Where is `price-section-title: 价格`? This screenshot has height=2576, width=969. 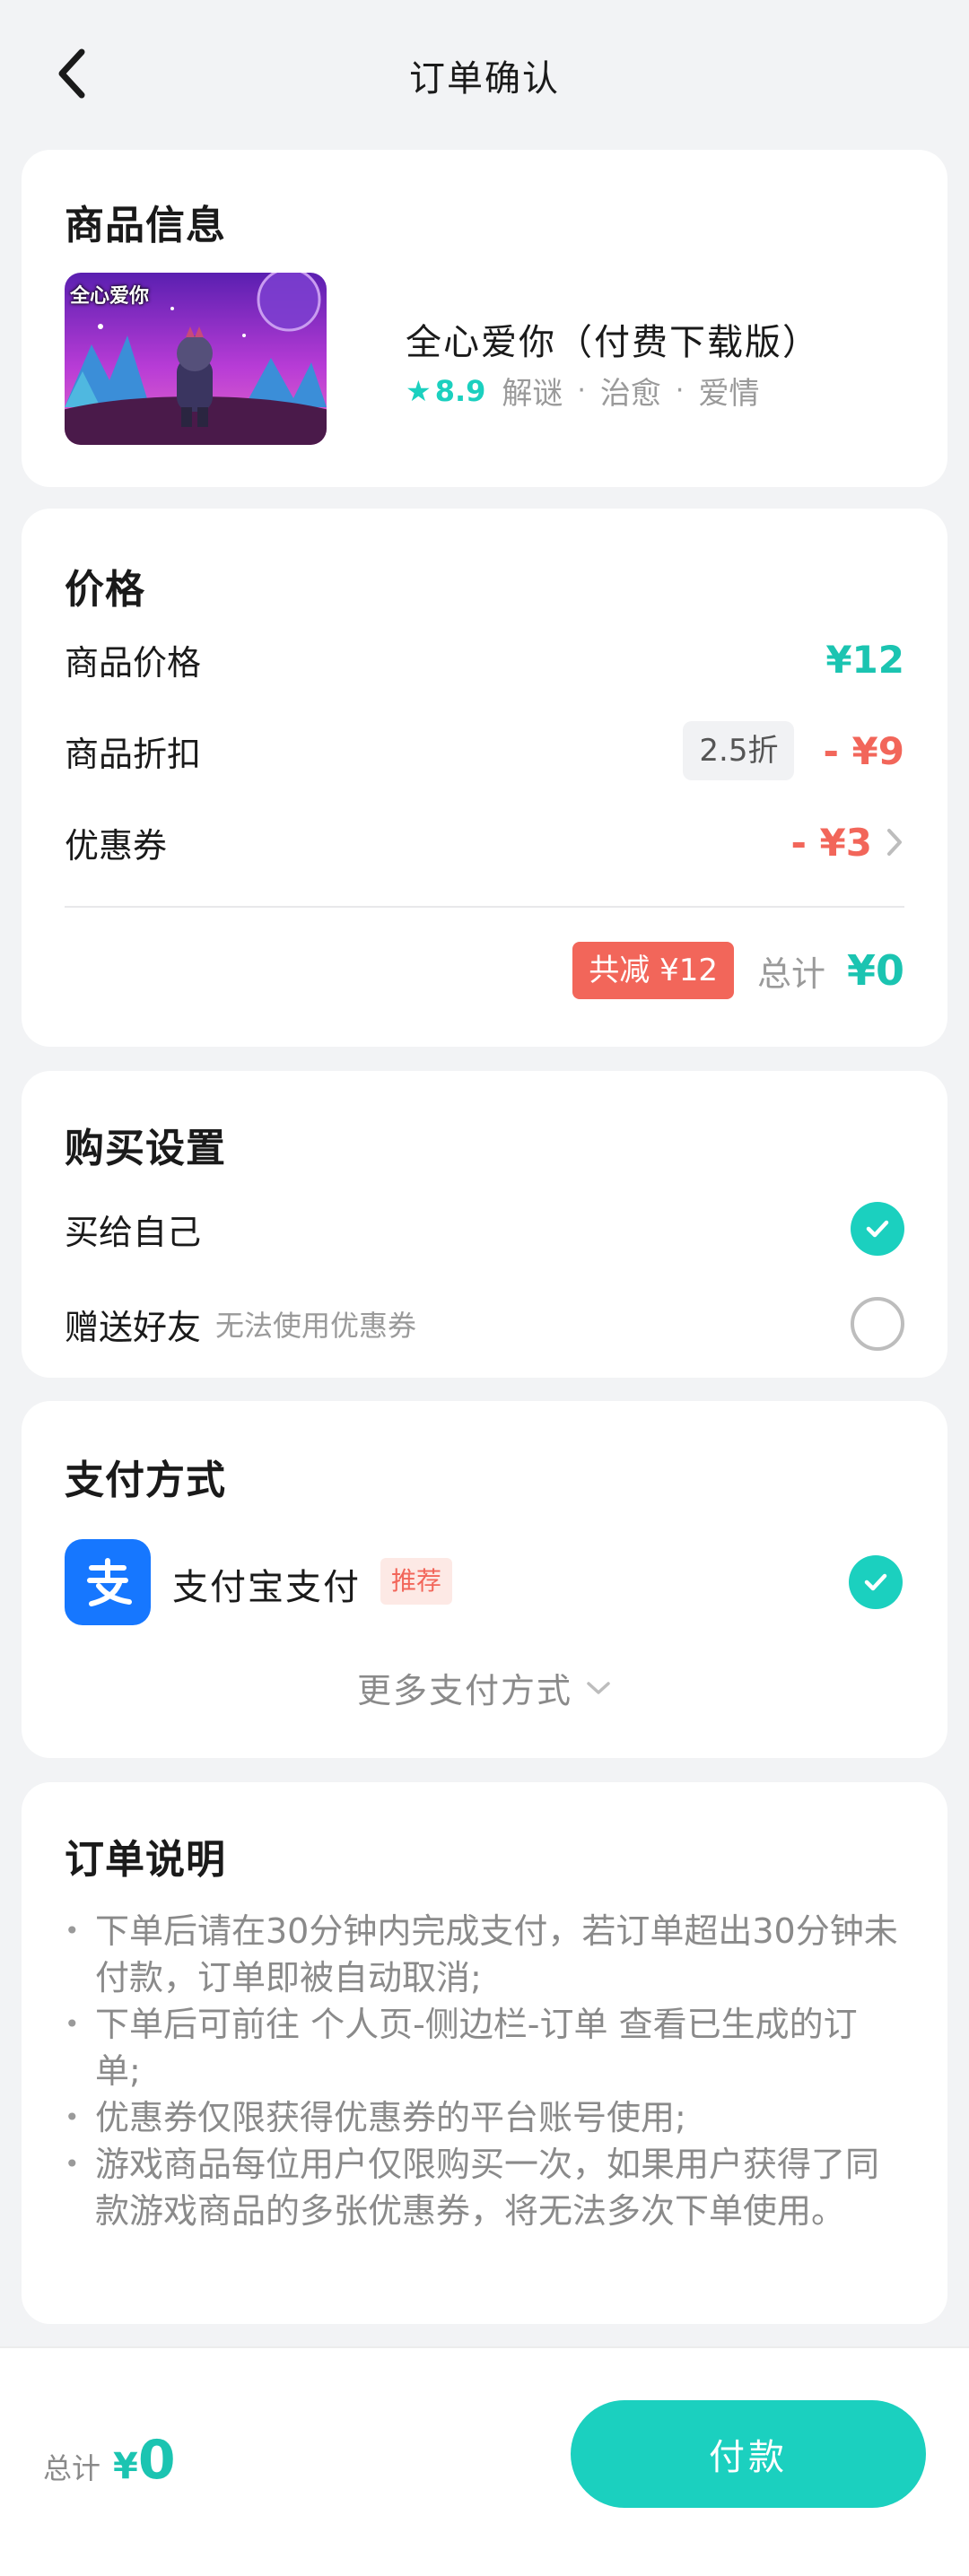
price-section-title: 价格 is located at coordinates (105, 590).